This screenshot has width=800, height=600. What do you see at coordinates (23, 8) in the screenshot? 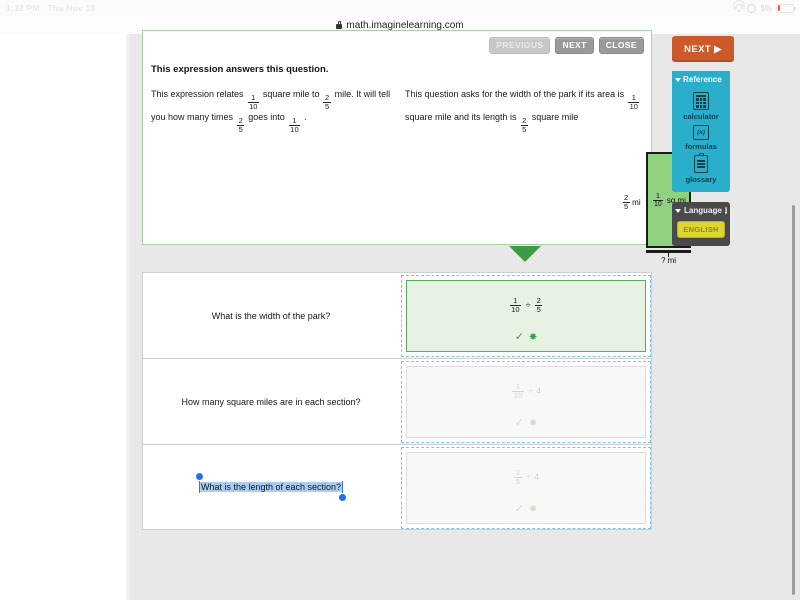
I see `status-time: 1:32 PM` at bounding box center [23, 8].